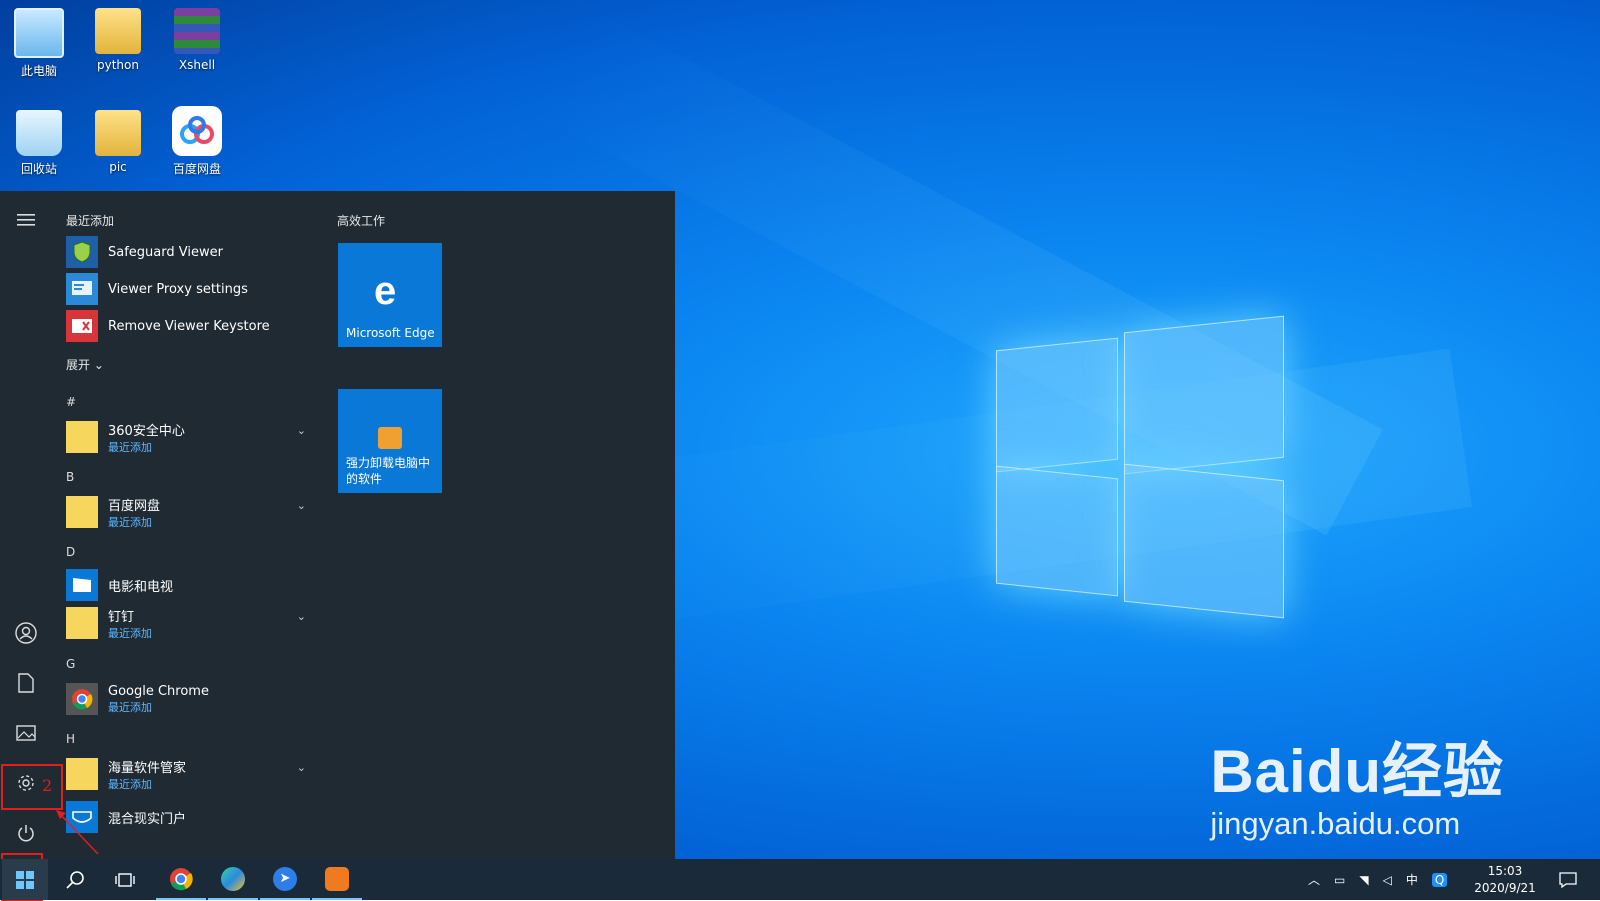  I want to click on desktop-icon-xshell: Xshell, so click(197, 40).